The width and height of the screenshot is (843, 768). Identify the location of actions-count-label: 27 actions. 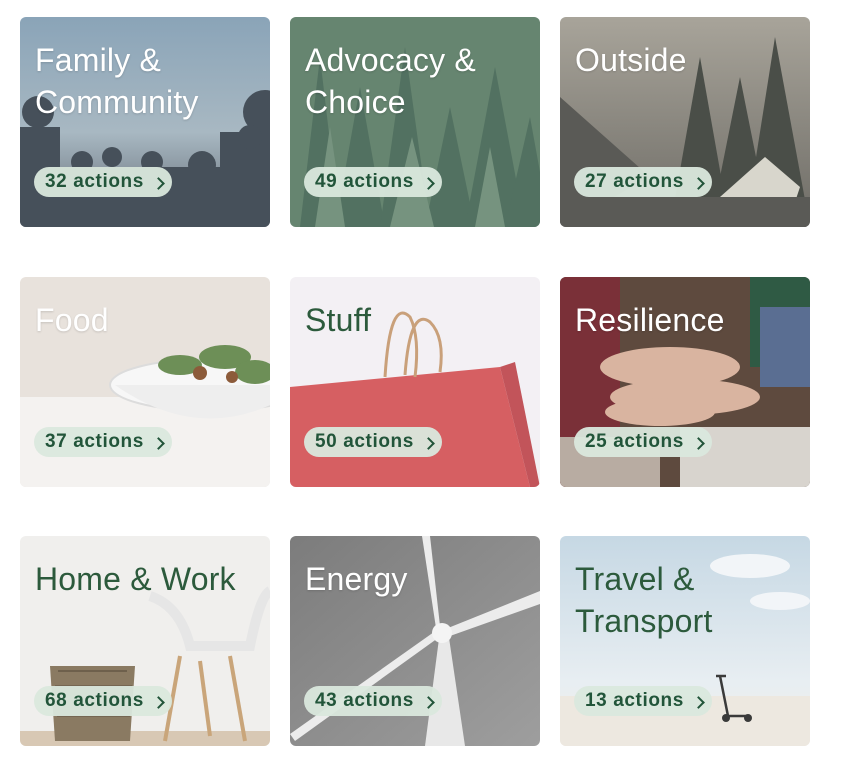
(634, 181).